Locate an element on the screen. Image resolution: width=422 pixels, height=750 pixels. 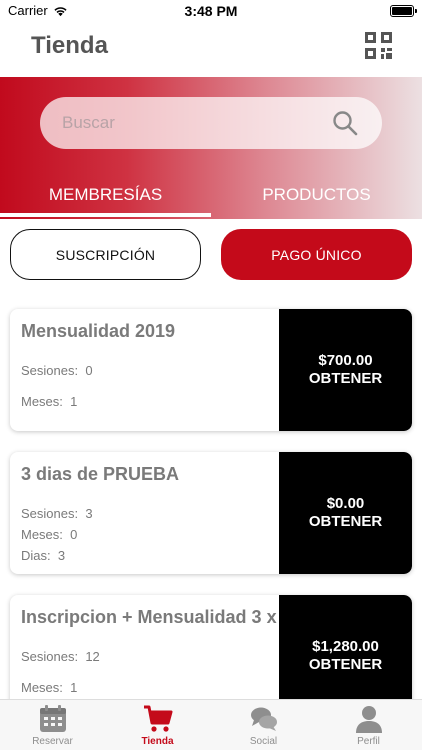
tab-productos: PRODUCTOS is located at coordinates (316, 195).